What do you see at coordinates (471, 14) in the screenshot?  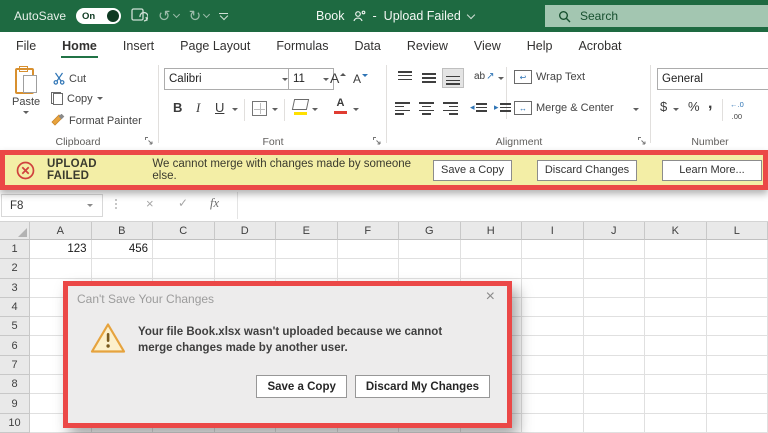 I see `title-dropdown-icon` at bounding box center [471, 14].